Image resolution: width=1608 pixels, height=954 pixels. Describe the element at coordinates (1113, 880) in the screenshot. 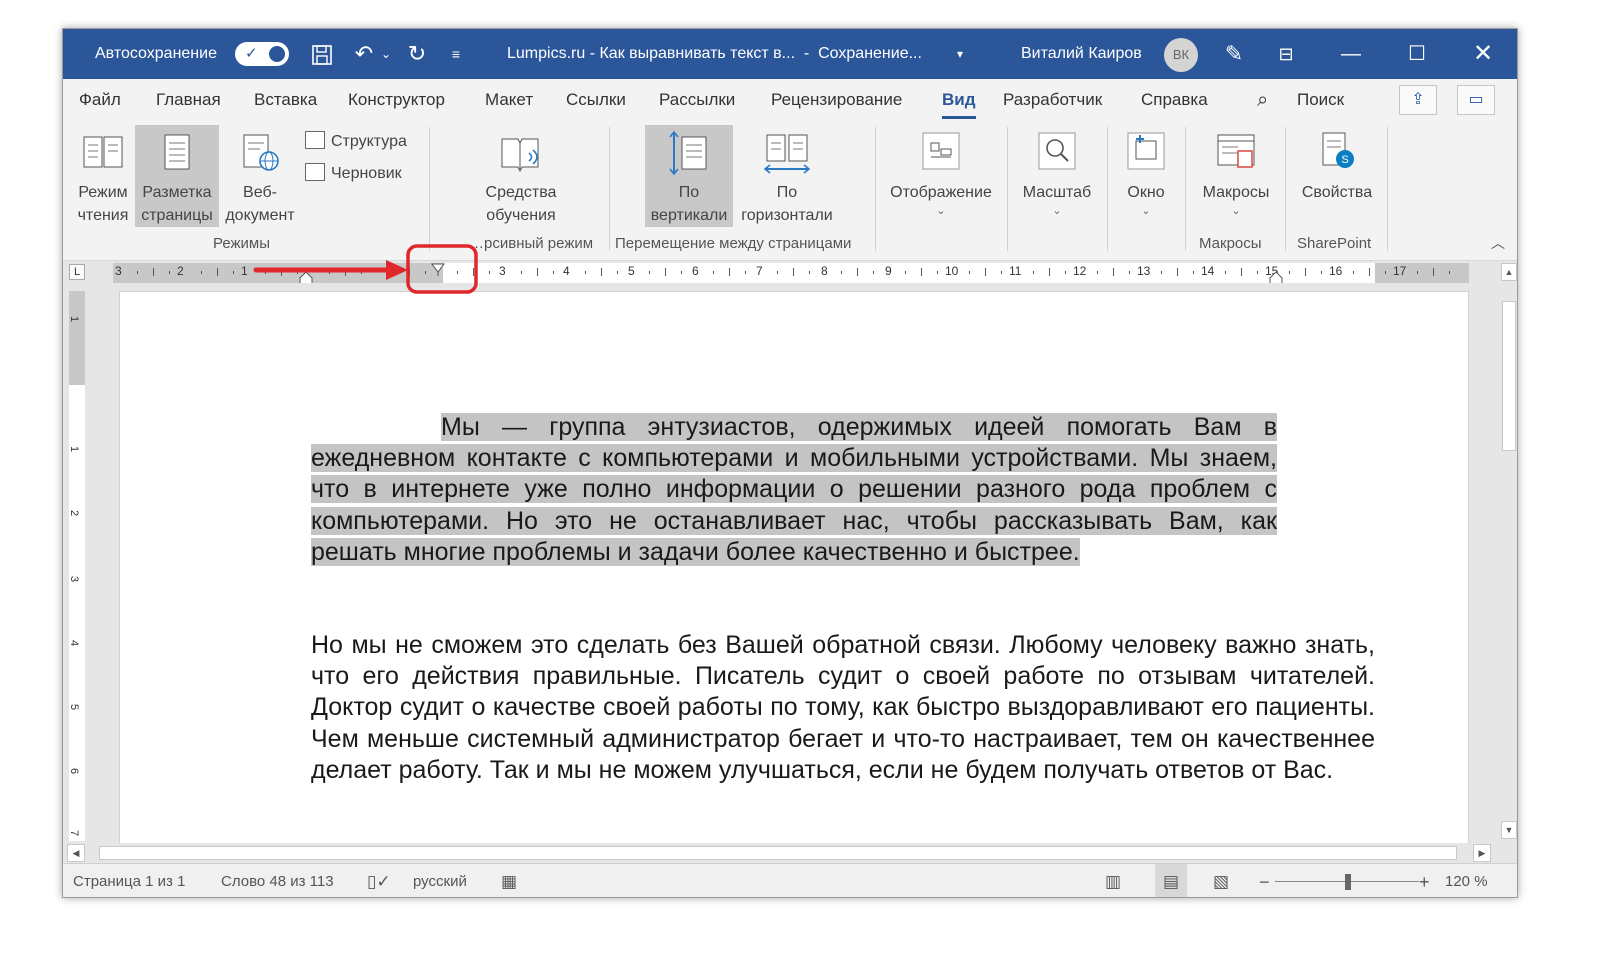

I see `read-mode-view-icon: ▥` at that location.